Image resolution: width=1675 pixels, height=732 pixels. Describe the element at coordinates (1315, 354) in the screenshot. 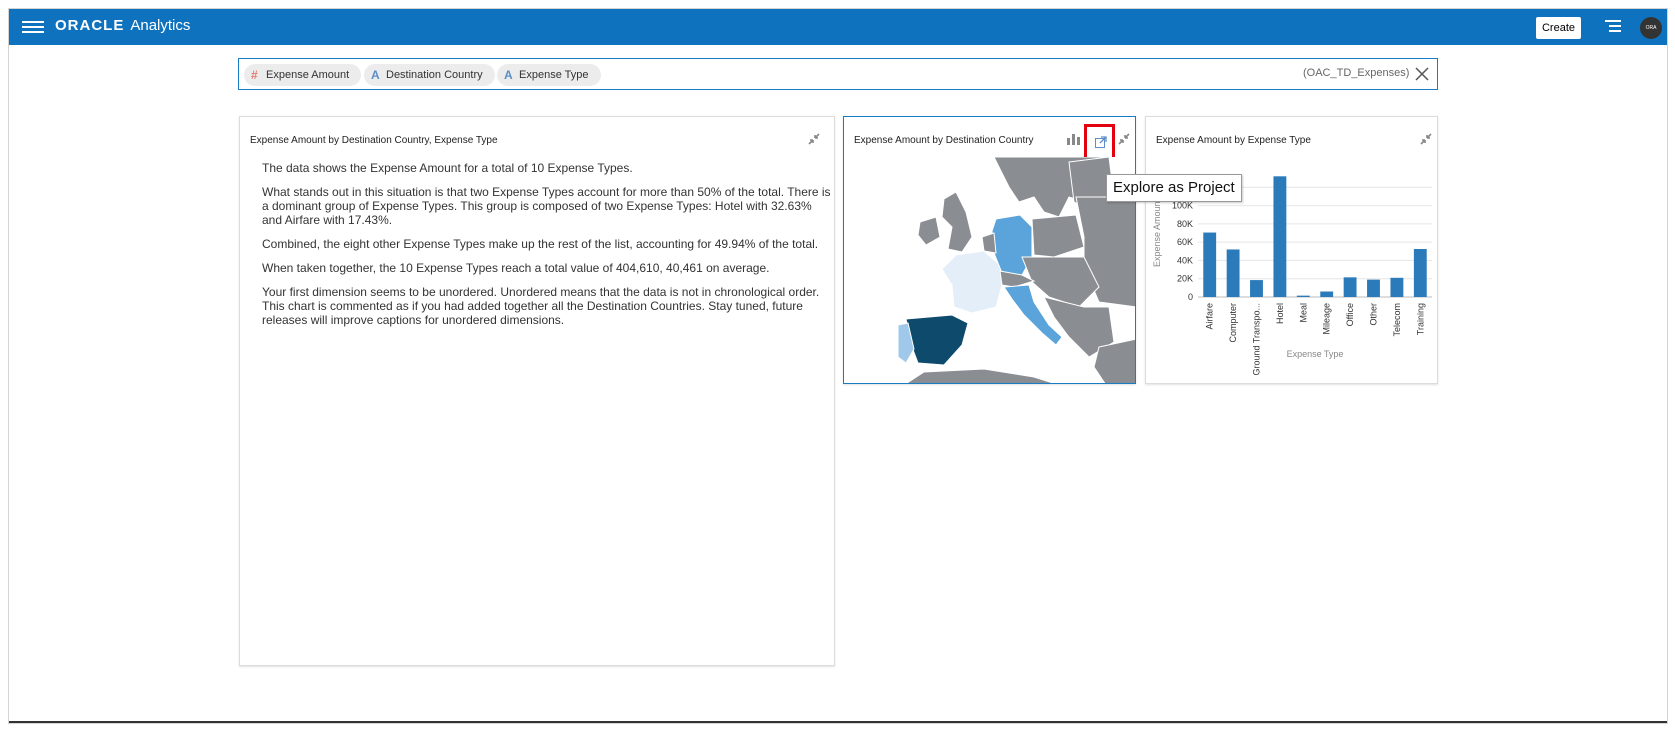

I see `x-axis-title: Expense Type` at that location.